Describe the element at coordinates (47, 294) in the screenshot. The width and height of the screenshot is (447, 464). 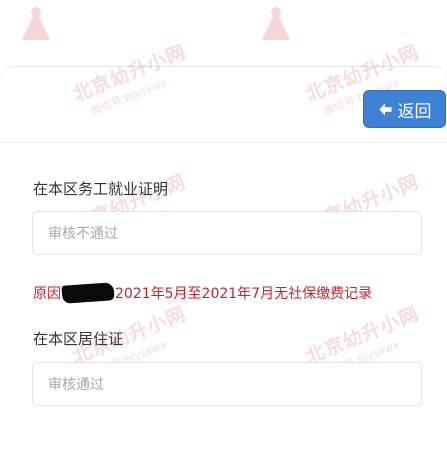
I see `rejection-reason-prefix: 原因` at that location.